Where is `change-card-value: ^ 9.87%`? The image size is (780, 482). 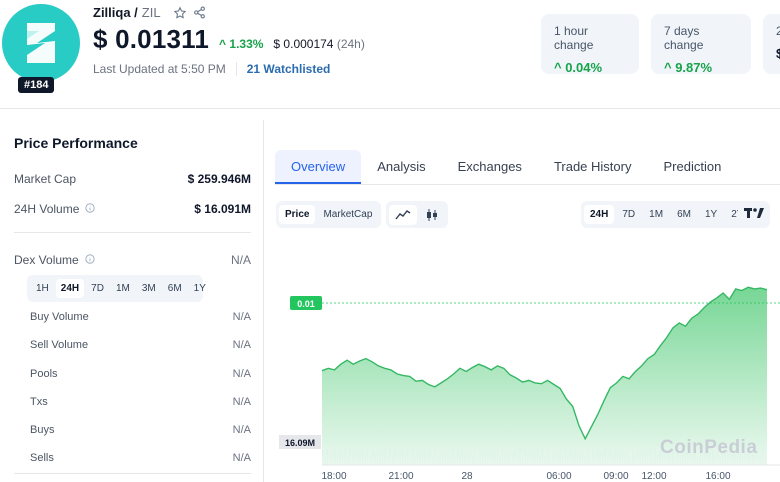 change-card-value: ^ 9.87% is located at coordinates (688, 67).